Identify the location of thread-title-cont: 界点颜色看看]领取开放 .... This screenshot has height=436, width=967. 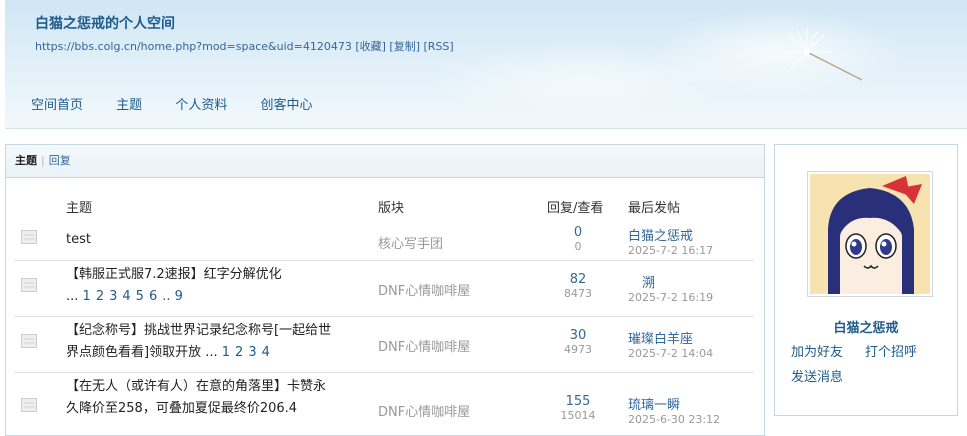
(142, 352).